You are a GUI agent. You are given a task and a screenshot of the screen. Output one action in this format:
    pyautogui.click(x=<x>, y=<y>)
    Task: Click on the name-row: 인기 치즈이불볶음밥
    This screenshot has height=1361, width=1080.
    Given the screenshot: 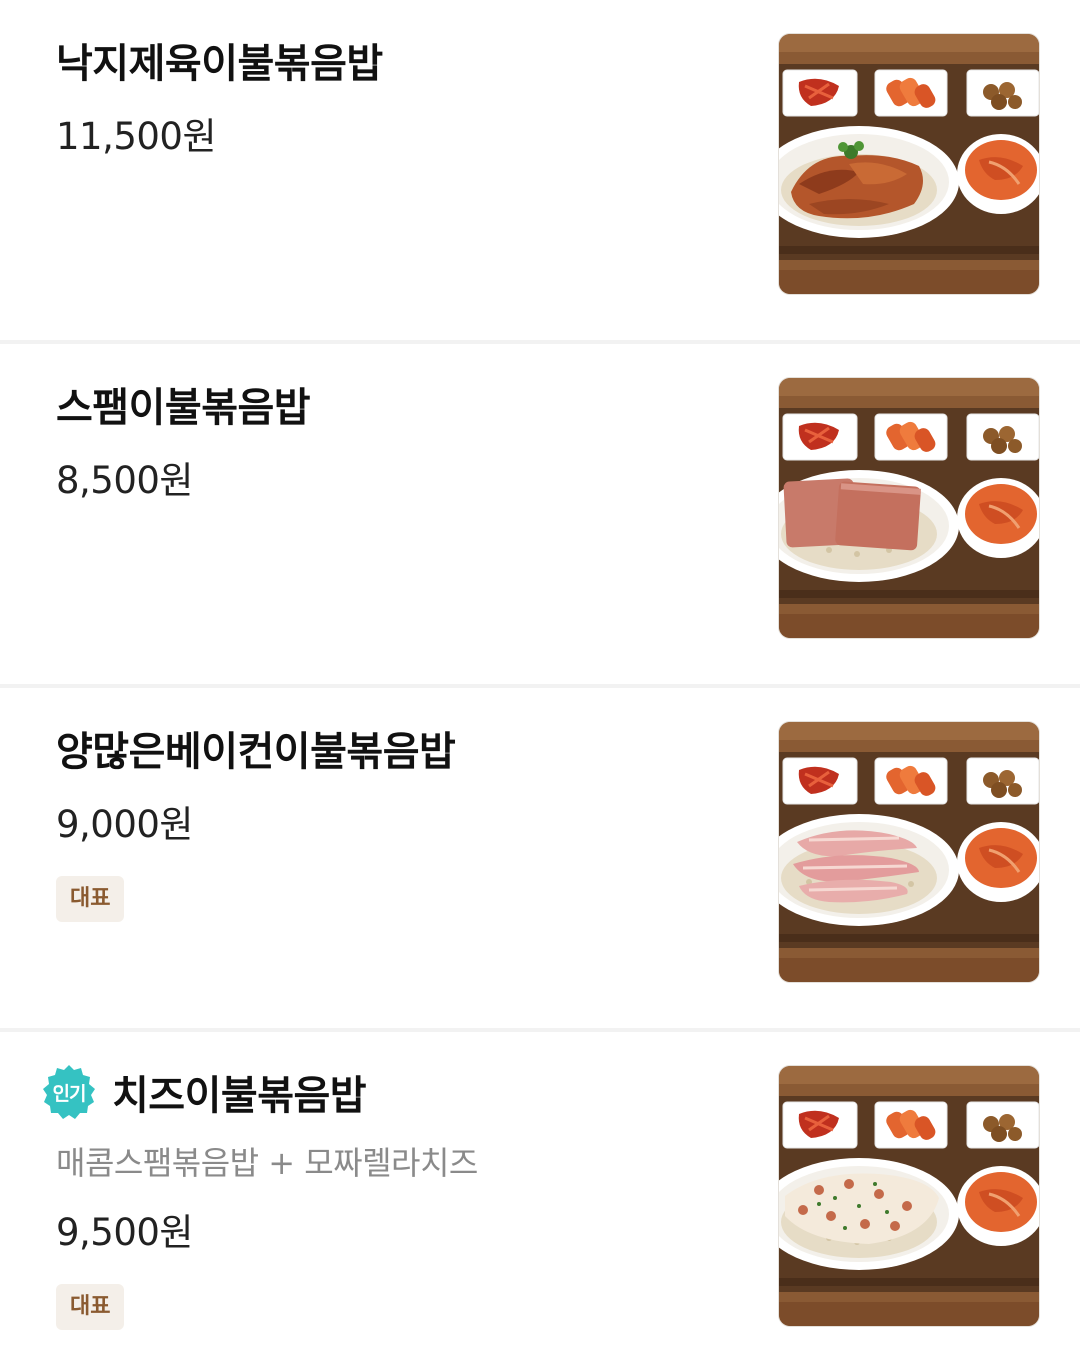 What is the action you would take?
    pyautogui.click(x=394, y=1092)
    